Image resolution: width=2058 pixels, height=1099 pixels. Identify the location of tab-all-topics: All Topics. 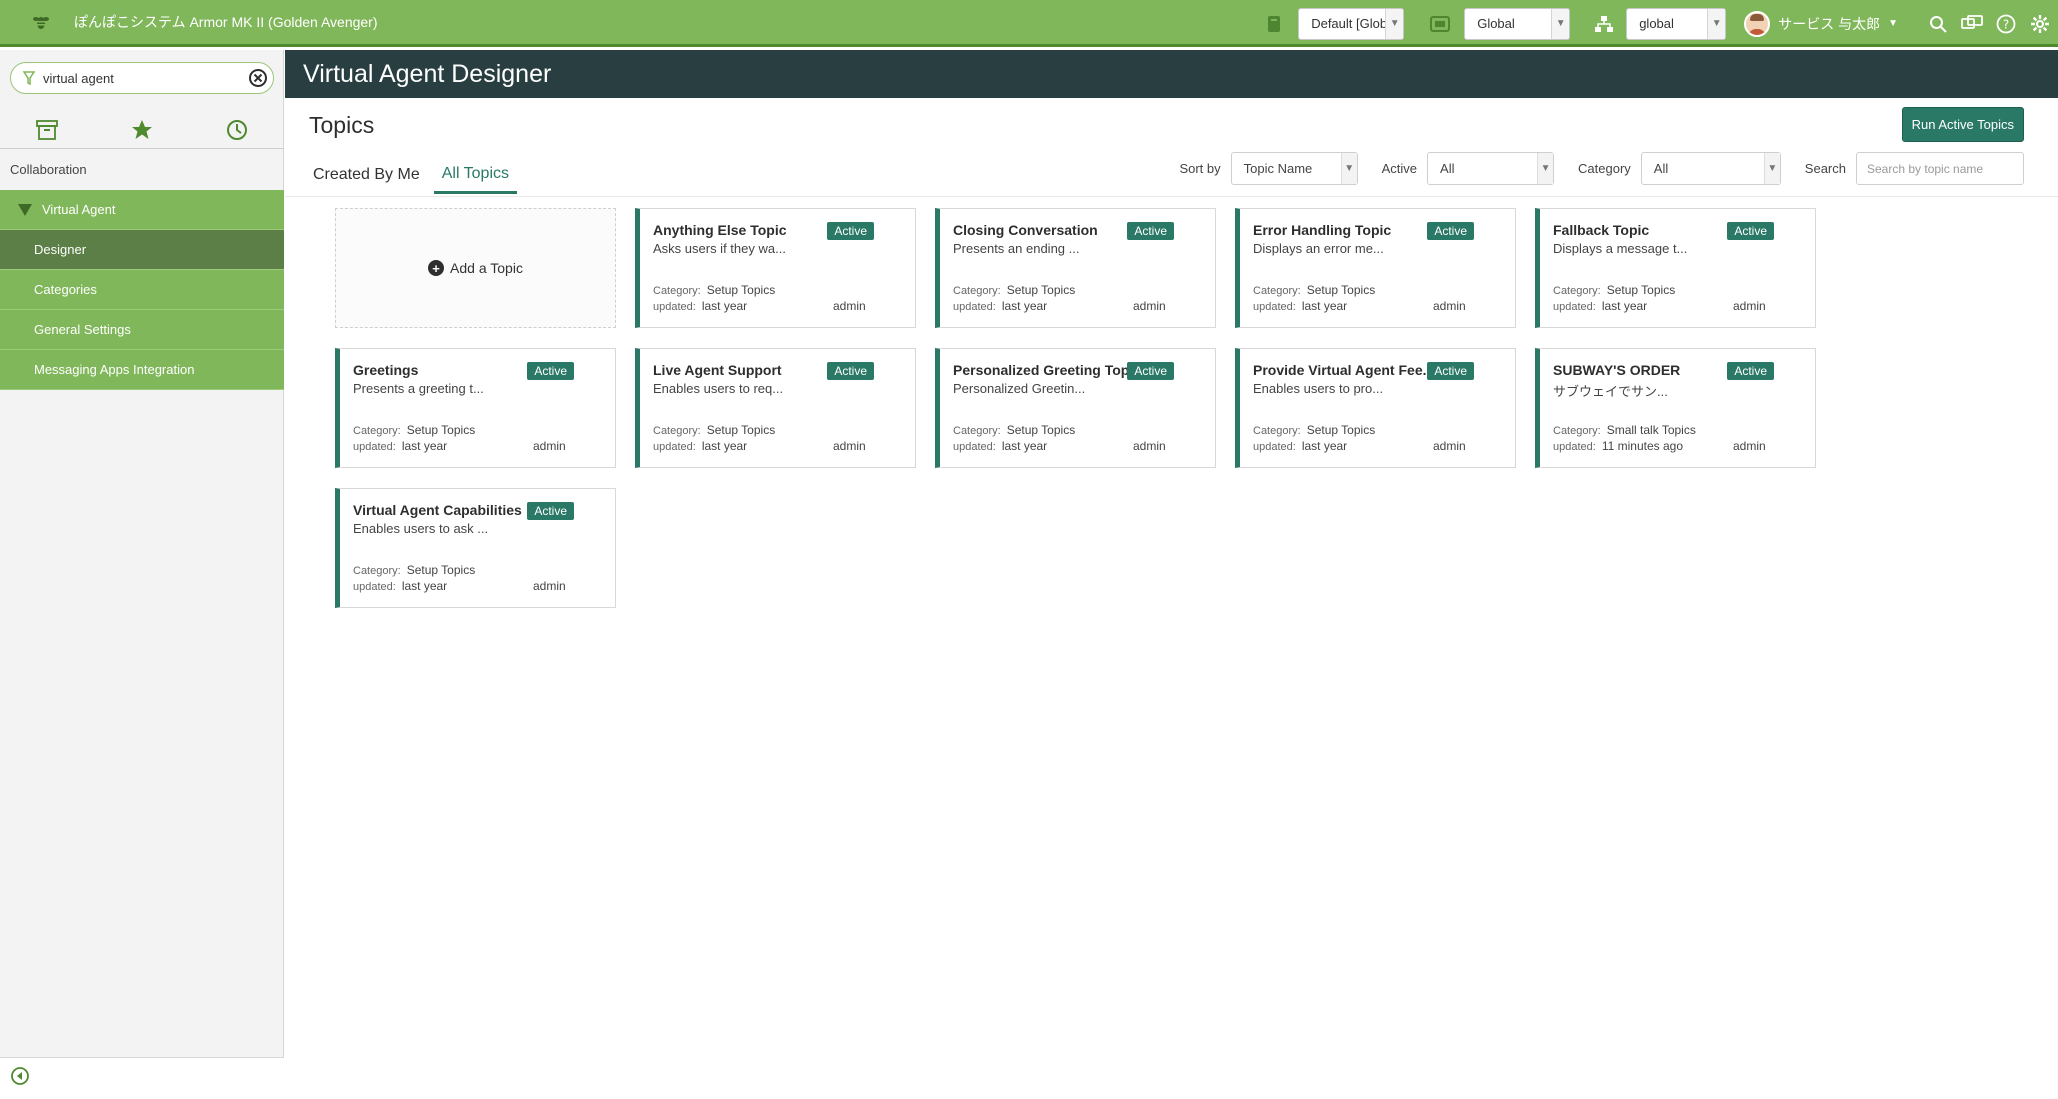
(475, 175).